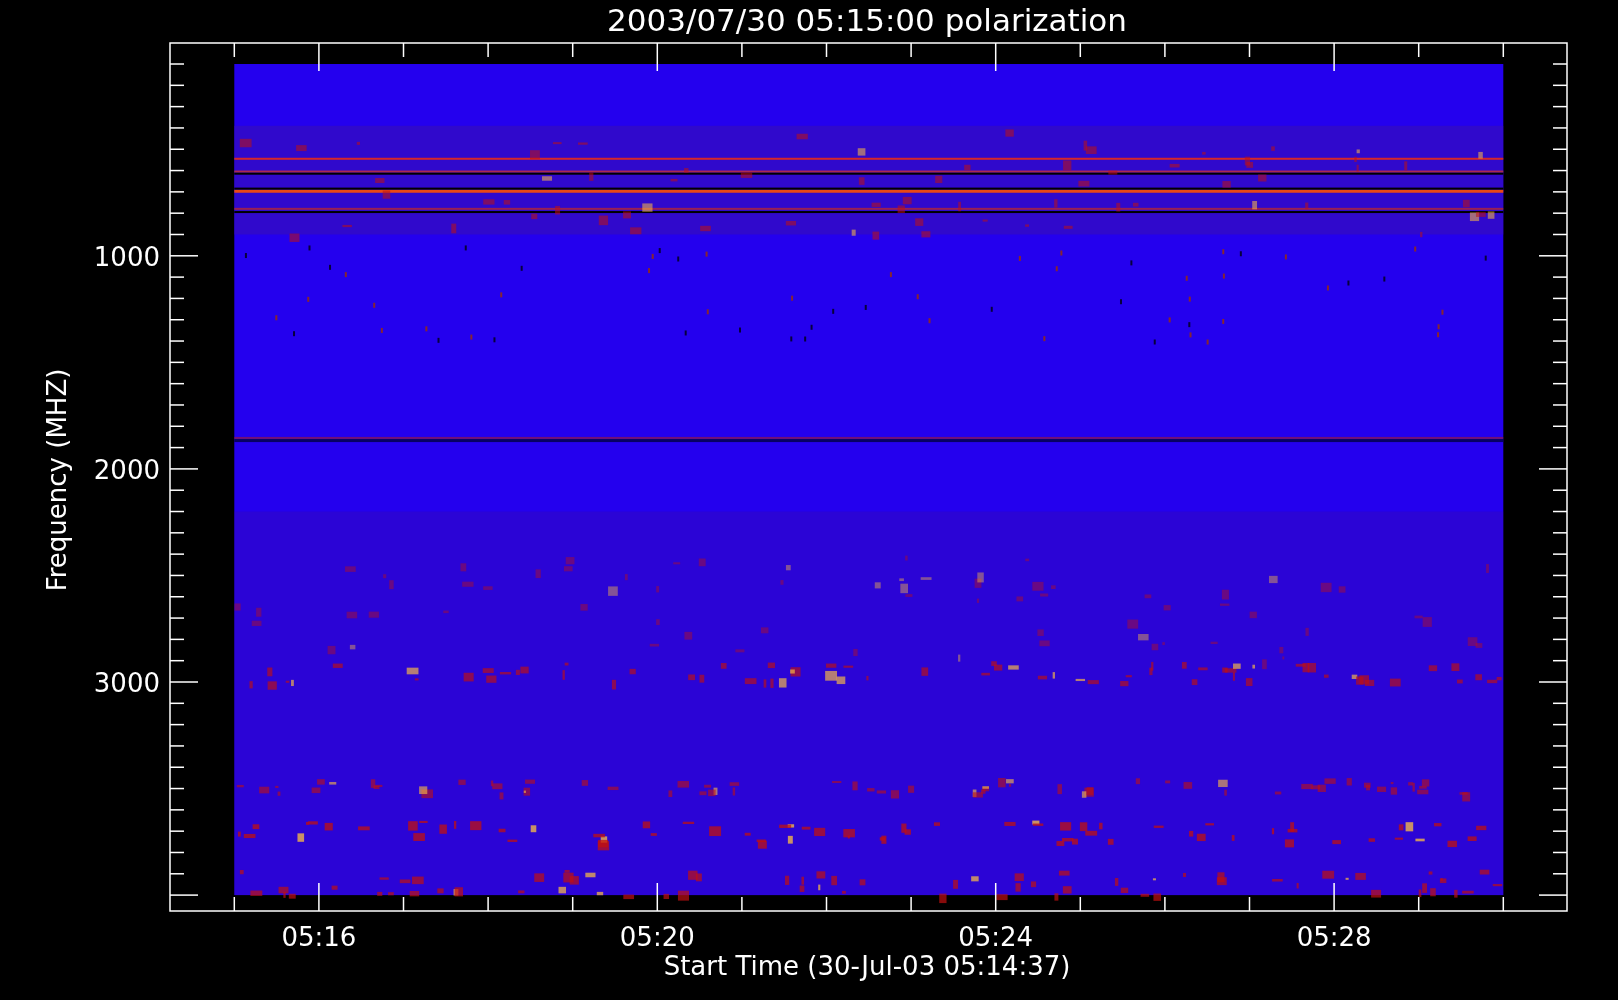  I want to click on axis-tick-label: 1000, so click(126, 256).